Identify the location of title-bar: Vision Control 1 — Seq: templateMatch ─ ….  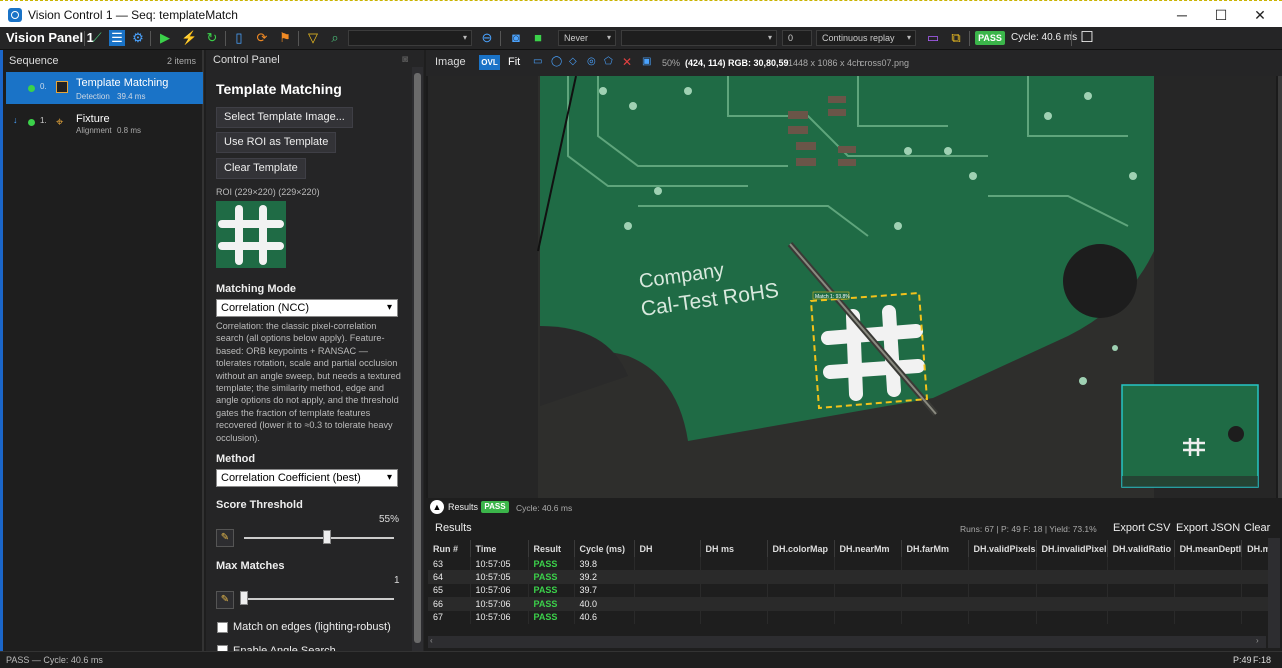
(641, 13).